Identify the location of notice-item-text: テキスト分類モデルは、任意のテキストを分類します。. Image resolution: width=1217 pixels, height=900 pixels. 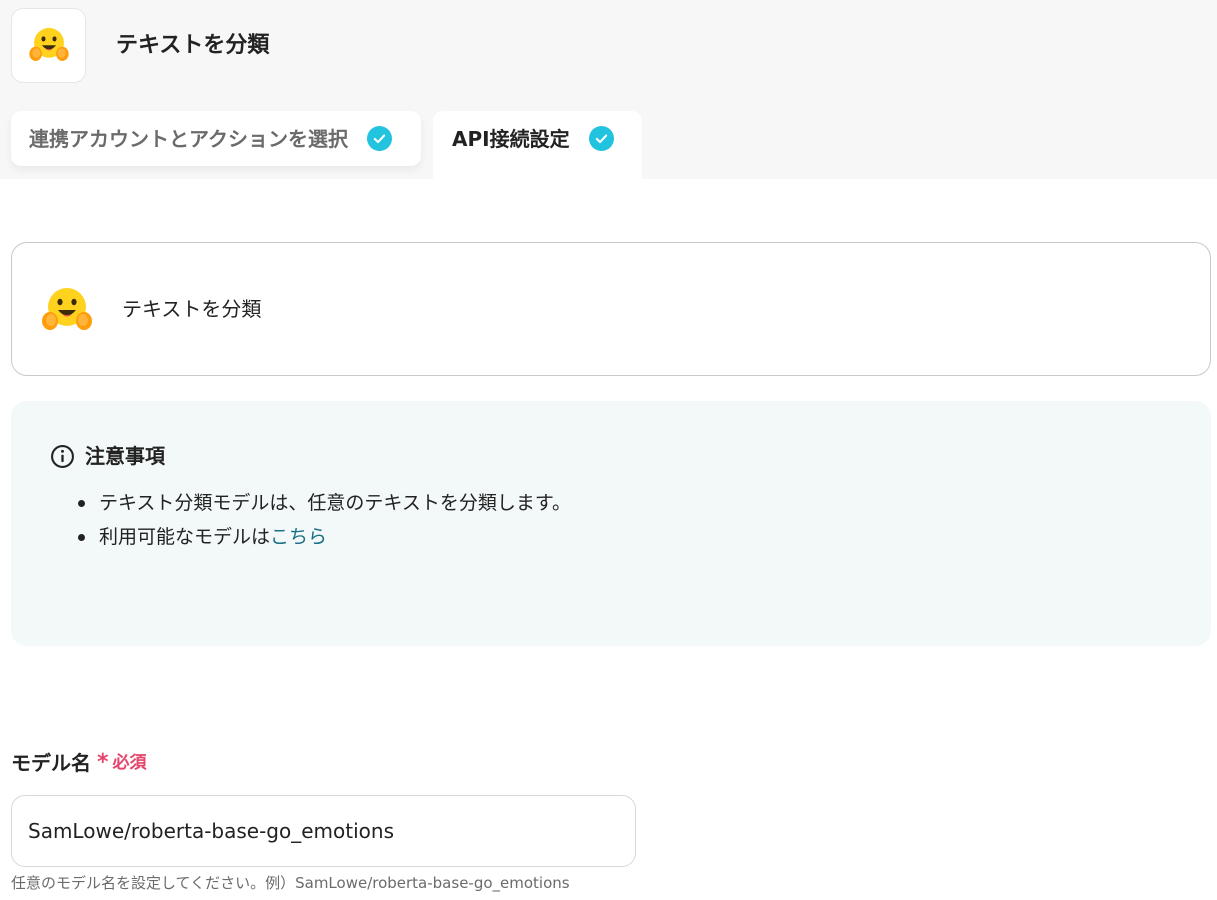
(335, 503).